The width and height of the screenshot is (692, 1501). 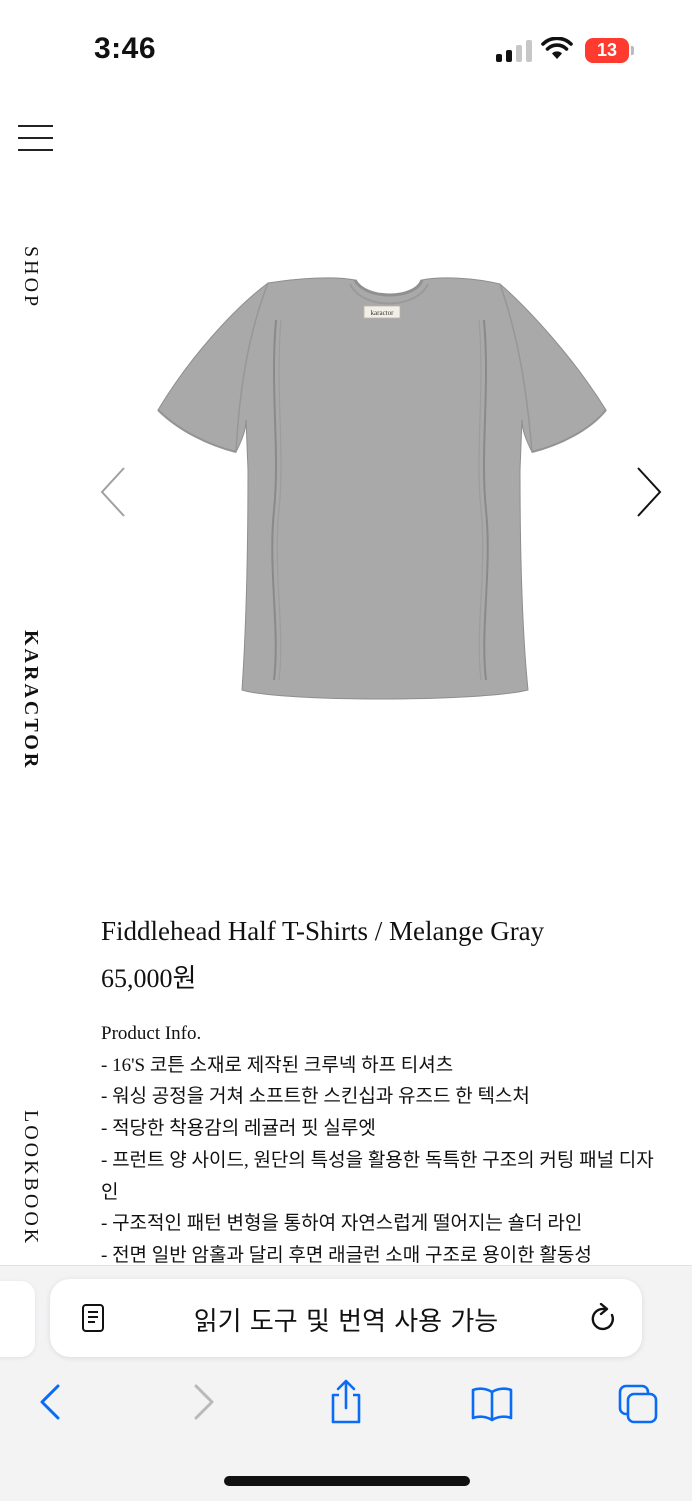 I want to click on chevron-right-icon, so click(x=648, y=492).